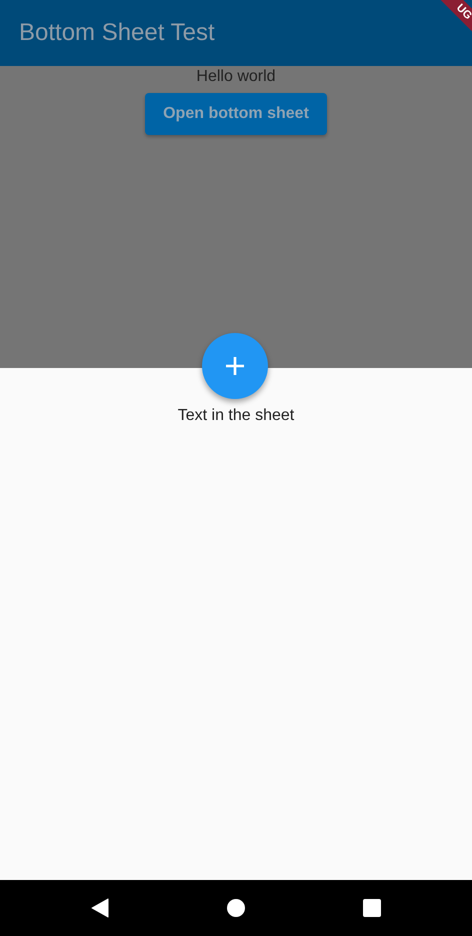 This screenshot has height=936, width=472. Describe the element at coordinates (236, 416) in the screenshot. I see `sheet-text: Text in the sheet` at that location.